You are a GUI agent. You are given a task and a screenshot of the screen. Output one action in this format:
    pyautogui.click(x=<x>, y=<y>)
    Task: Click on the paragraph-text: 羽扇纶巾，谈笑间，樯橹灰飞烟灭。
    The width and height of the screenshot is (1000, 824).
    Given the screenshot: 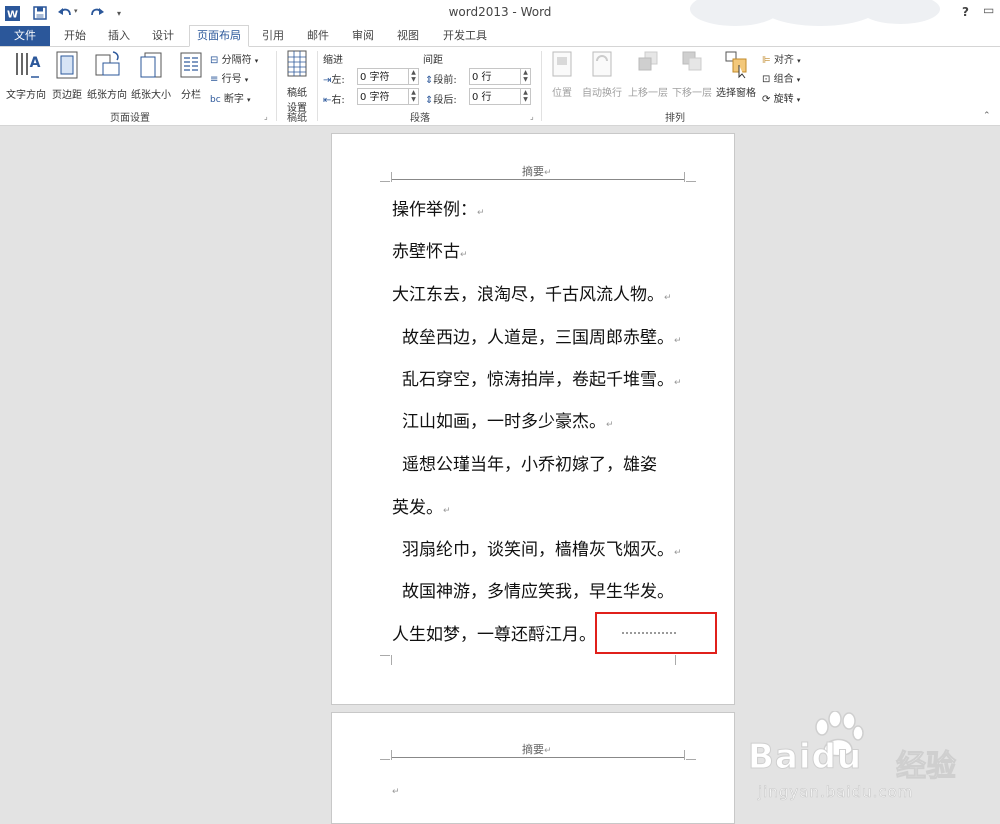 What is the action you would take?
    pyautogui.click(x=538, y=550)
    